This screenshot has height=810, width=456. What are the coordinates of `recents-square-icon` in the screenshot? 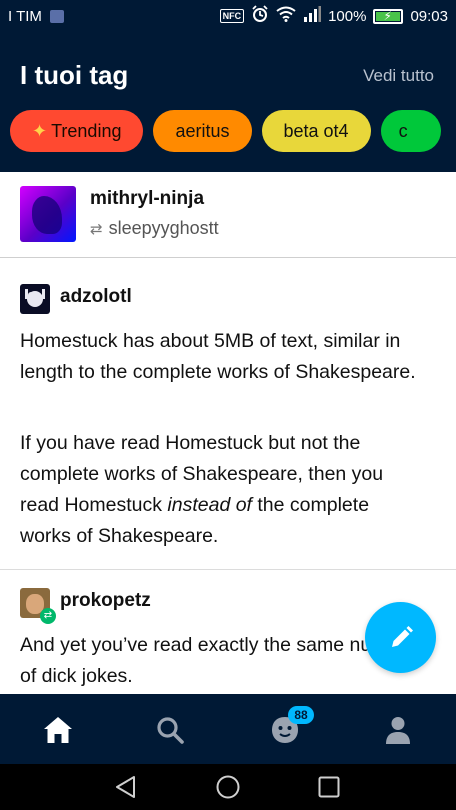 It's located at (329, 787).